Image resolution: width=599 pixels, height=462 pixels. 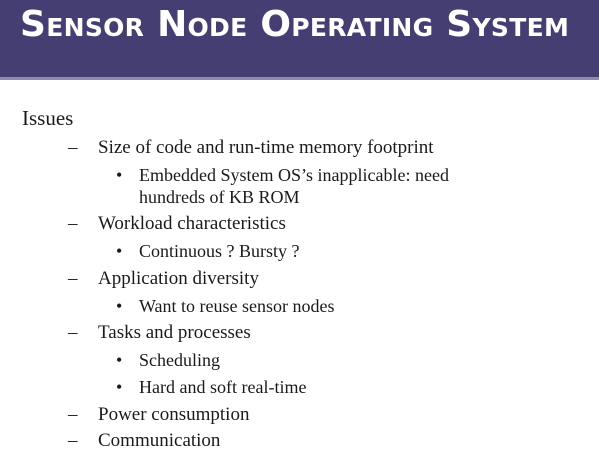 I want to click on subitem-continuous-bursty: Continuous ? Bursty ?, so click(x=219, y=251).